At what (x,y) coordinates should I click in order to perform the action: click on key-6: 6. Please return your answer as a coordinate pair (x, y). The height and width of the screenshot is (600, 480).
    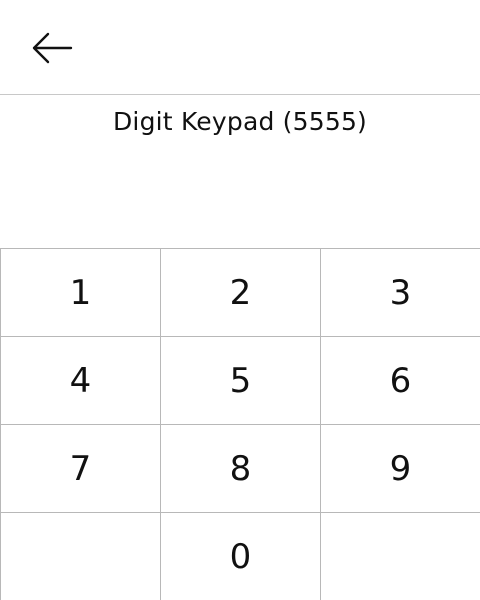
    Looking at the image, I should click on (400, 381).